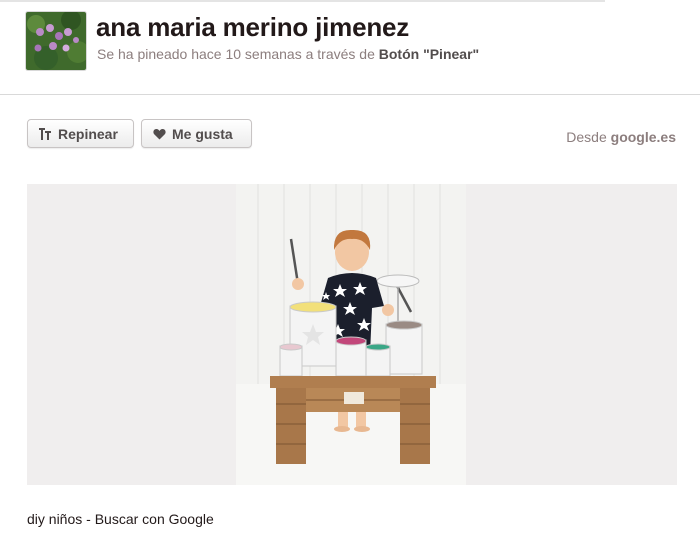 This screenshot has width=700, height=538. I want to click on heart-icon, so click(159, 134).